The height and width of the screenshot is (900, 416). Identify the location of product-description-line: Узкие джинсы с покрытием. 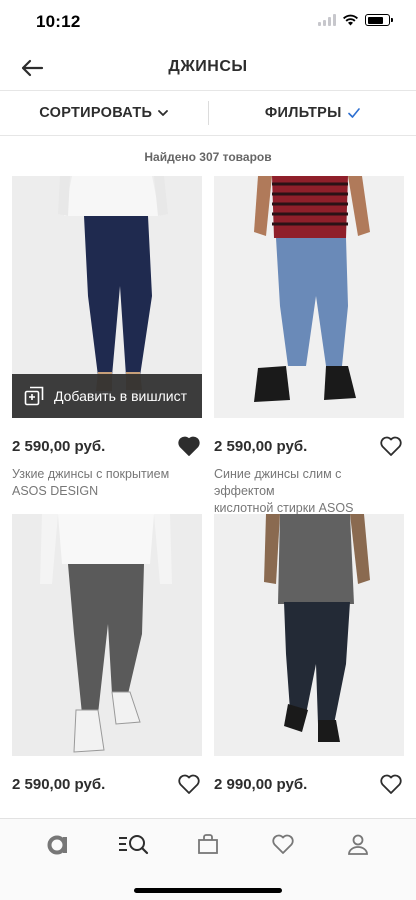
(91, 474).